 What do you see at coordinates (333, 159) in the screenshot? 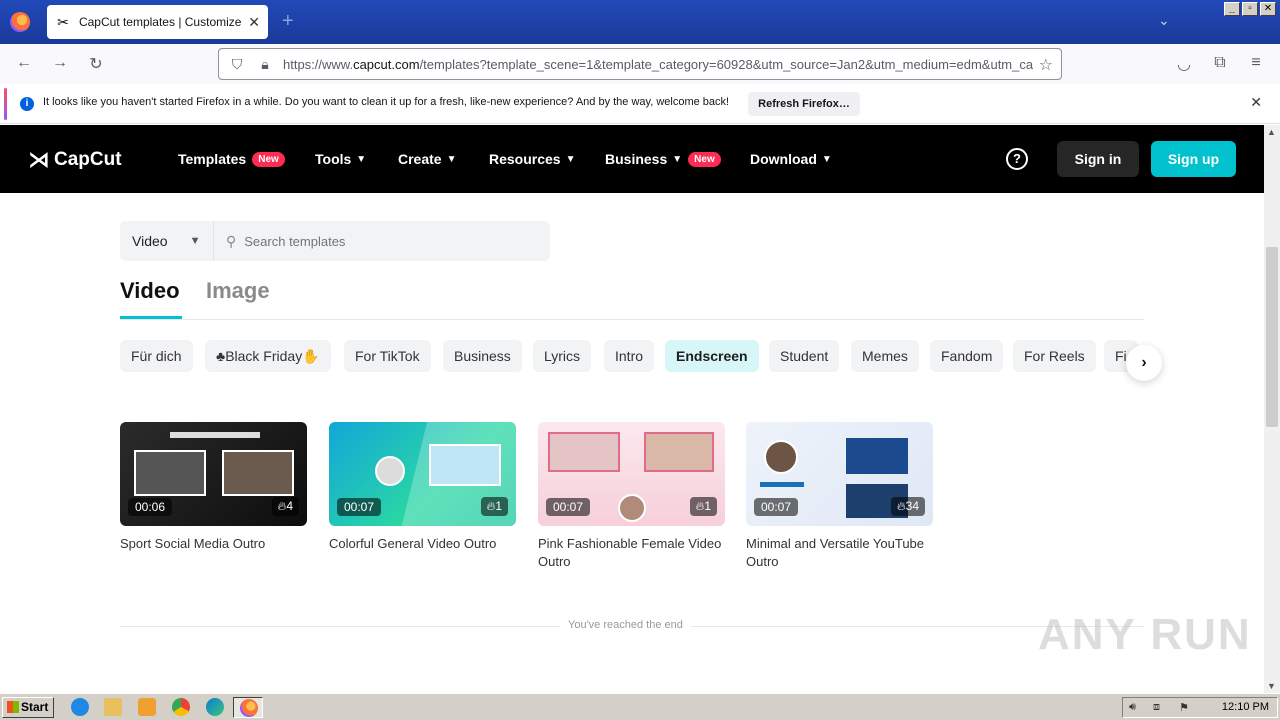
I see `nav-tools-label: Tools` at bounding box center [333, 159].